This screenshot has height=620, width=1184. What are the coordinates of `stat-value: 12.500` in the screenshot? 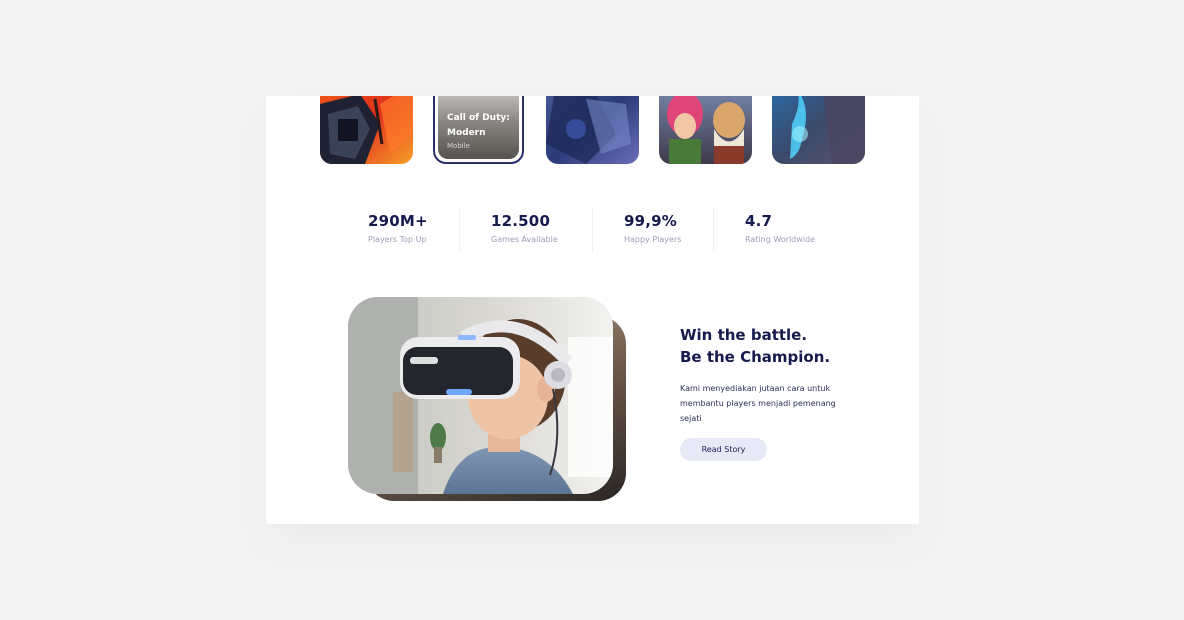 It's located at (521, 221).